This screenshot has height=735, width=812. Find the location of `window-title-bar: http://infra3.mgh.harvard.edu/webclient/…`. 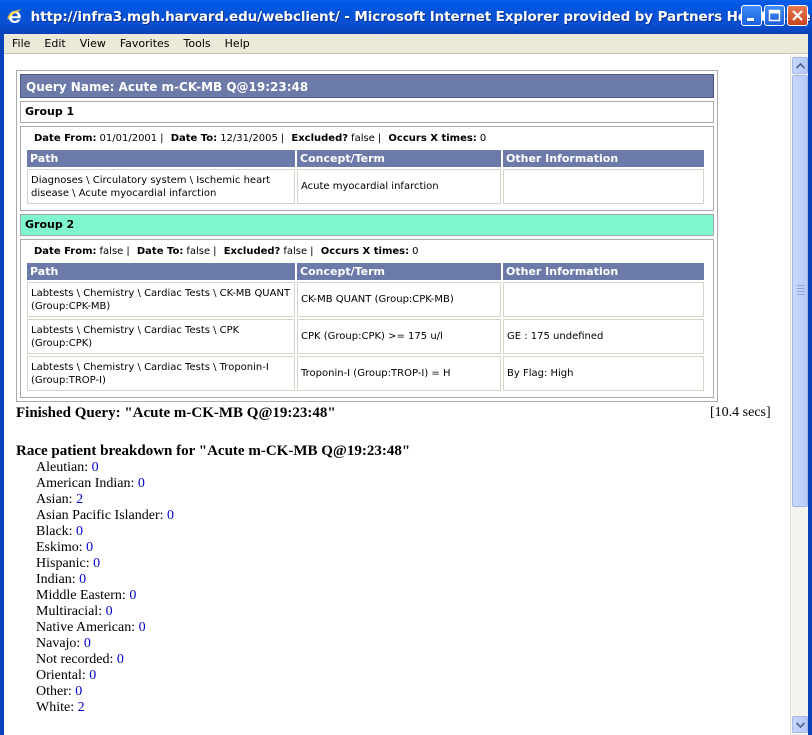

window-title-bar: http://infra3.mgh.harvard.edu/webclient/… is located at coordinates (406, 17).